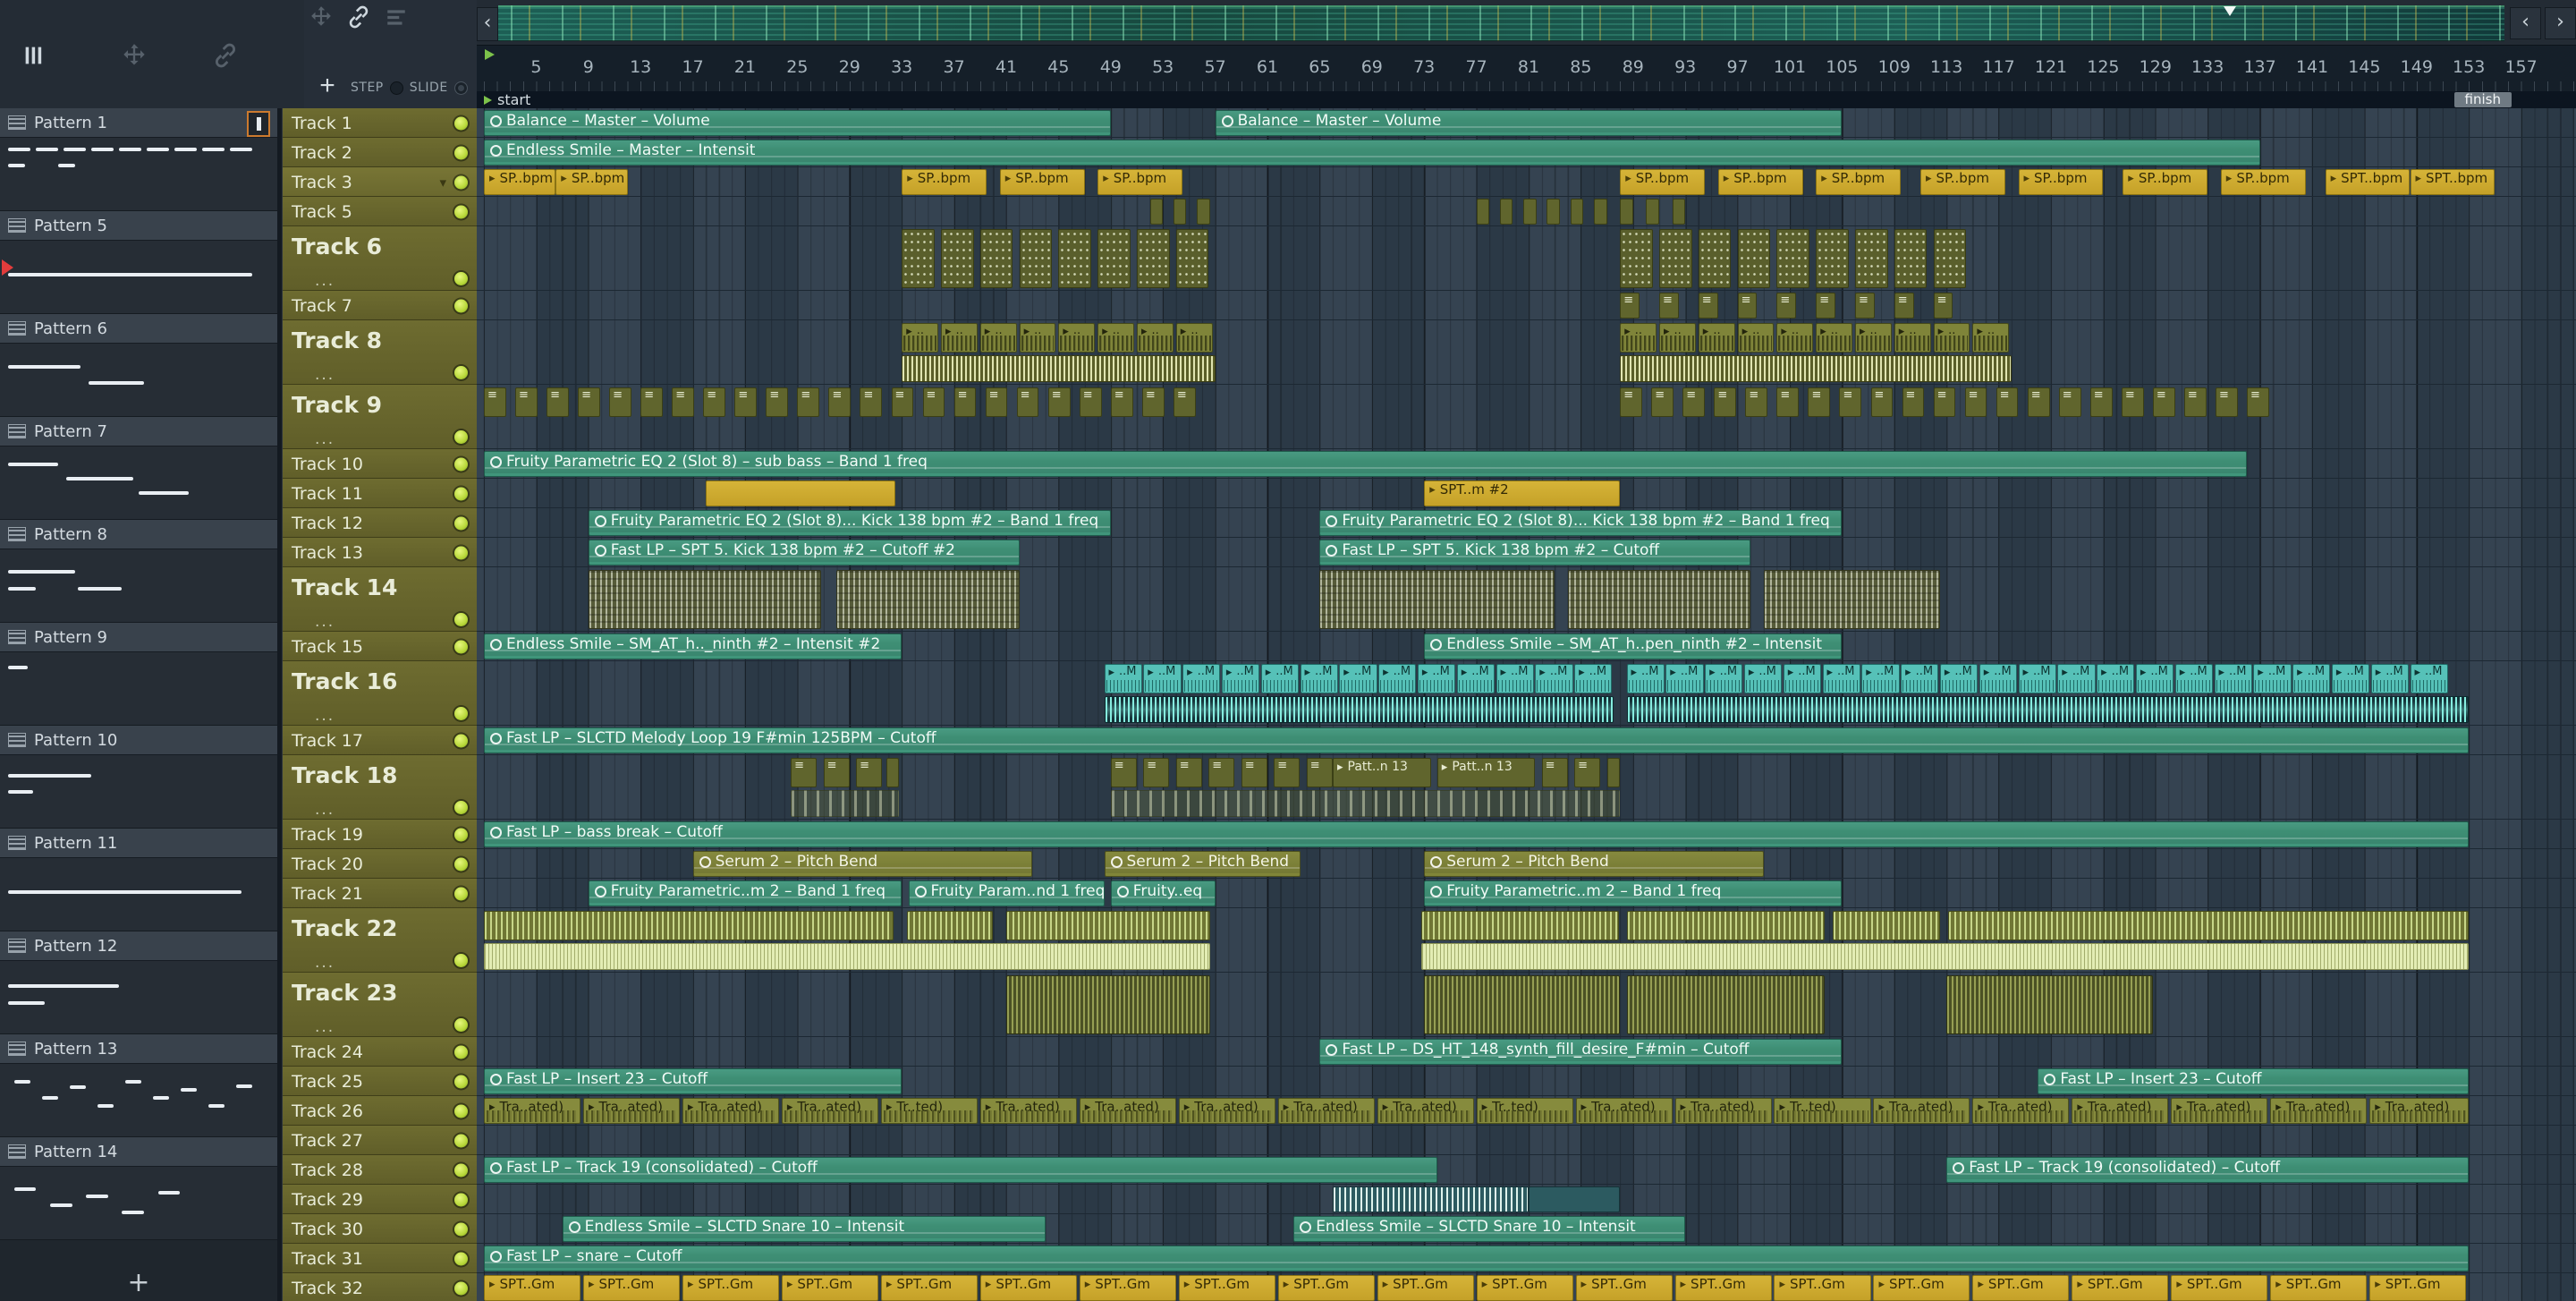 Image resolution: width=2576 pixels, height=1301 pixels. I want to click on track-dropdown-icon: ▾, so click(442, 182).